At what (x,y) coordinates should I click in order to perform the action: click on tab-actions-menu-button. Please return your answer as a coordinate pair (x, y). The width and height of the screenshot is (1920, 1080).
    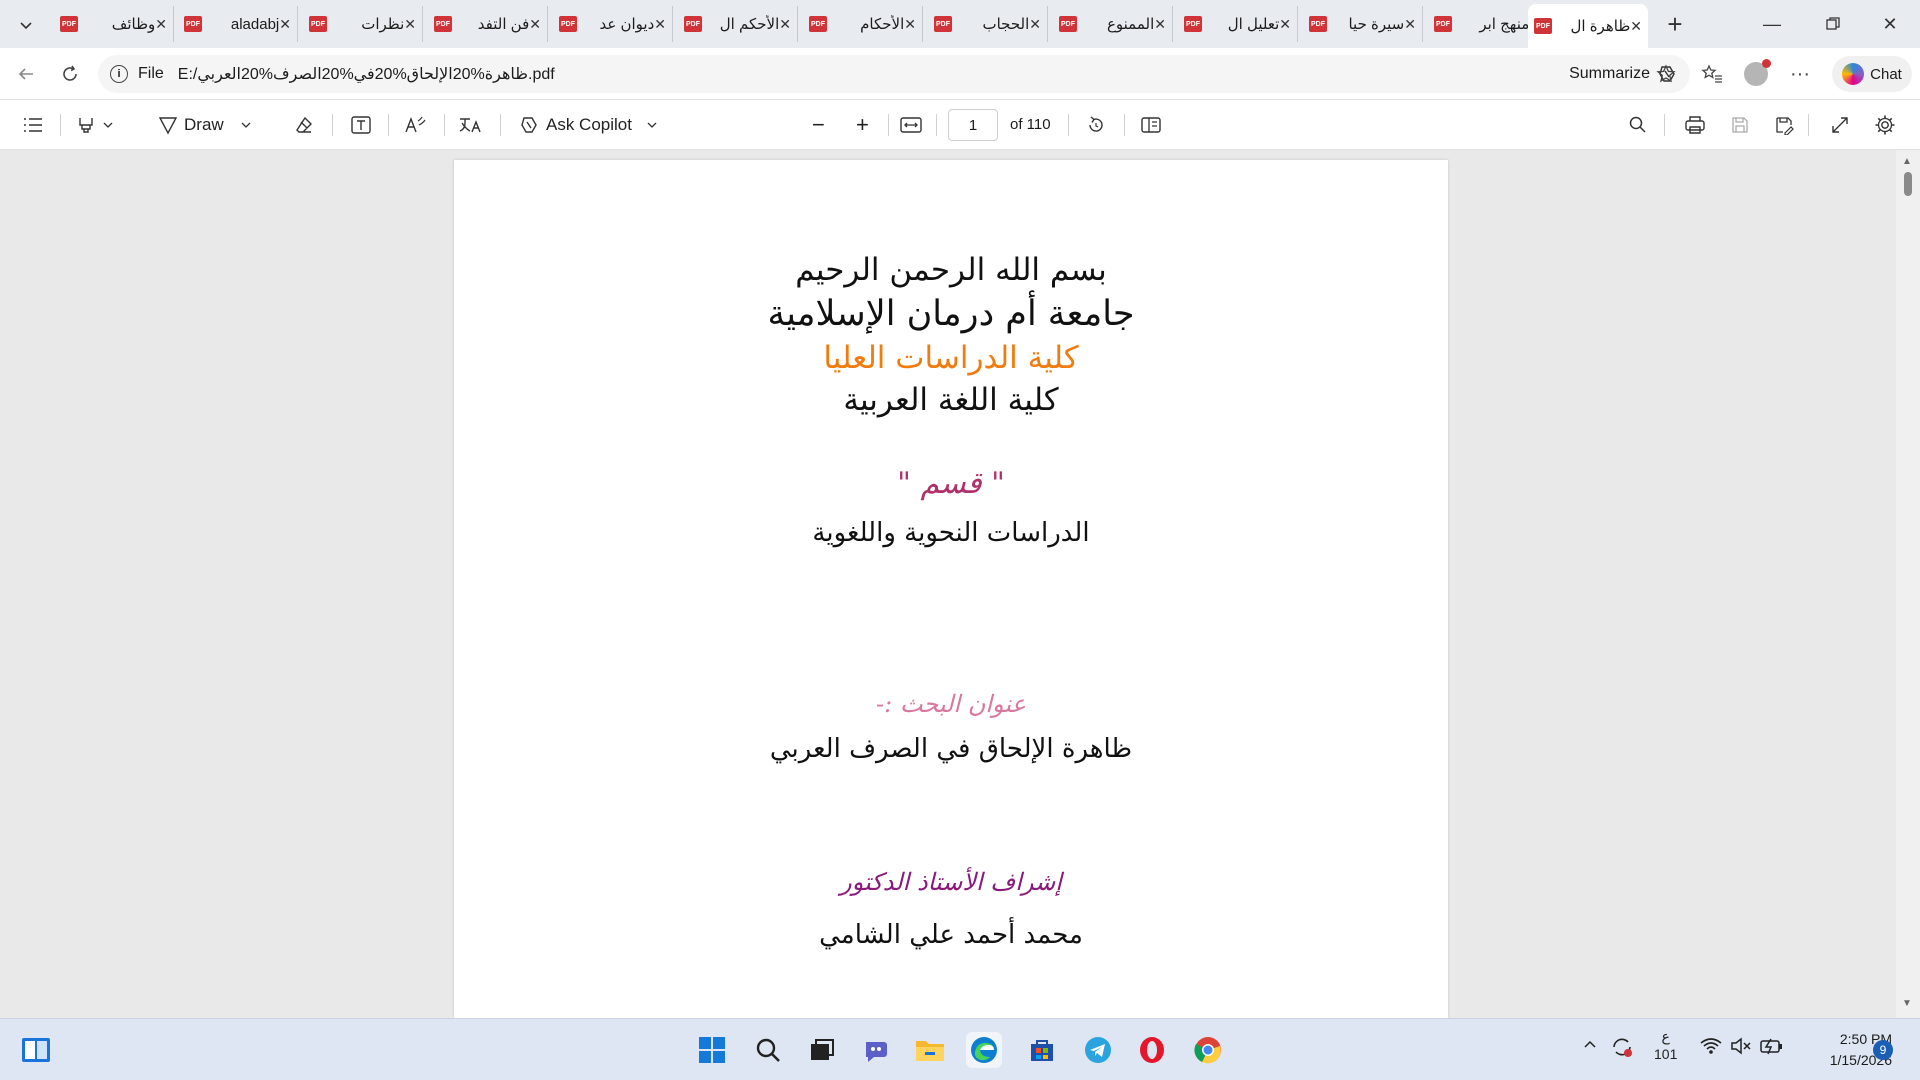
    Looking at the image, I should click on (26, 25).